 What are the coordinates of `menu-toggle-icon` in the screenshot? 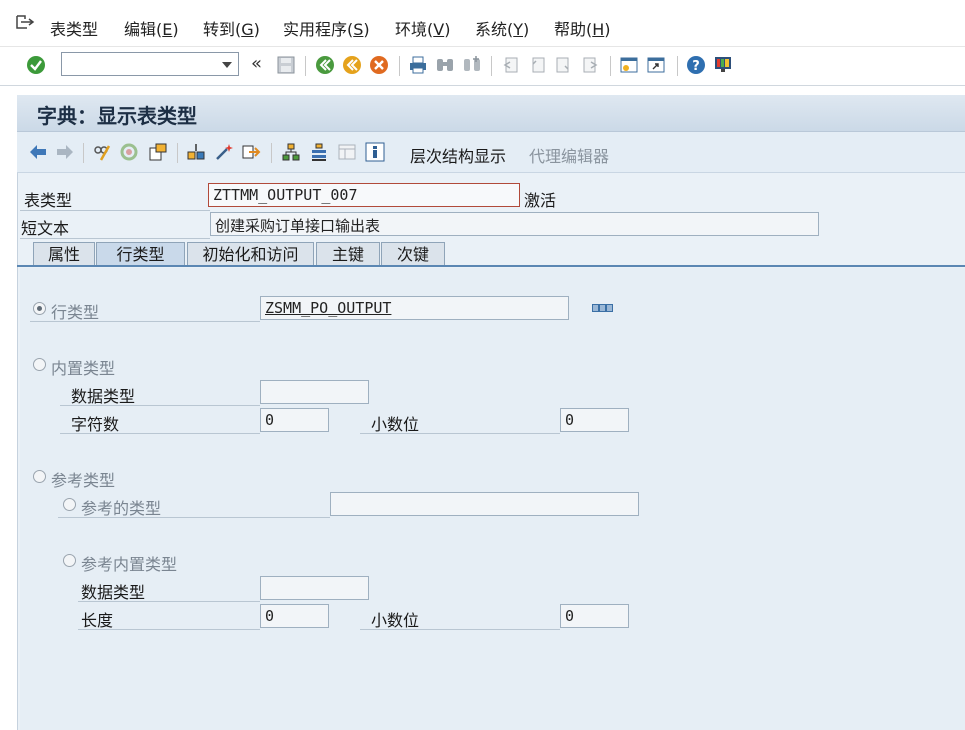 It's located at (25, 23).